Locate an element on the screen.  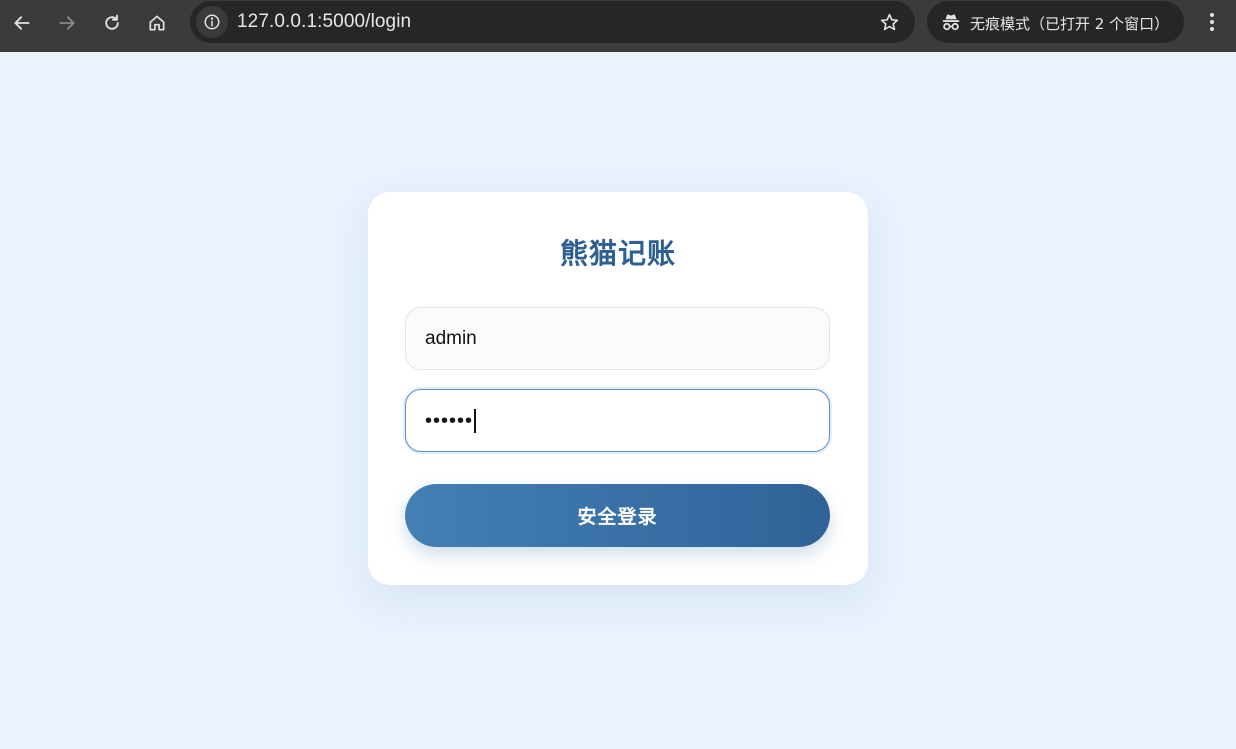
forward-button is located at coordinates (67, 23).